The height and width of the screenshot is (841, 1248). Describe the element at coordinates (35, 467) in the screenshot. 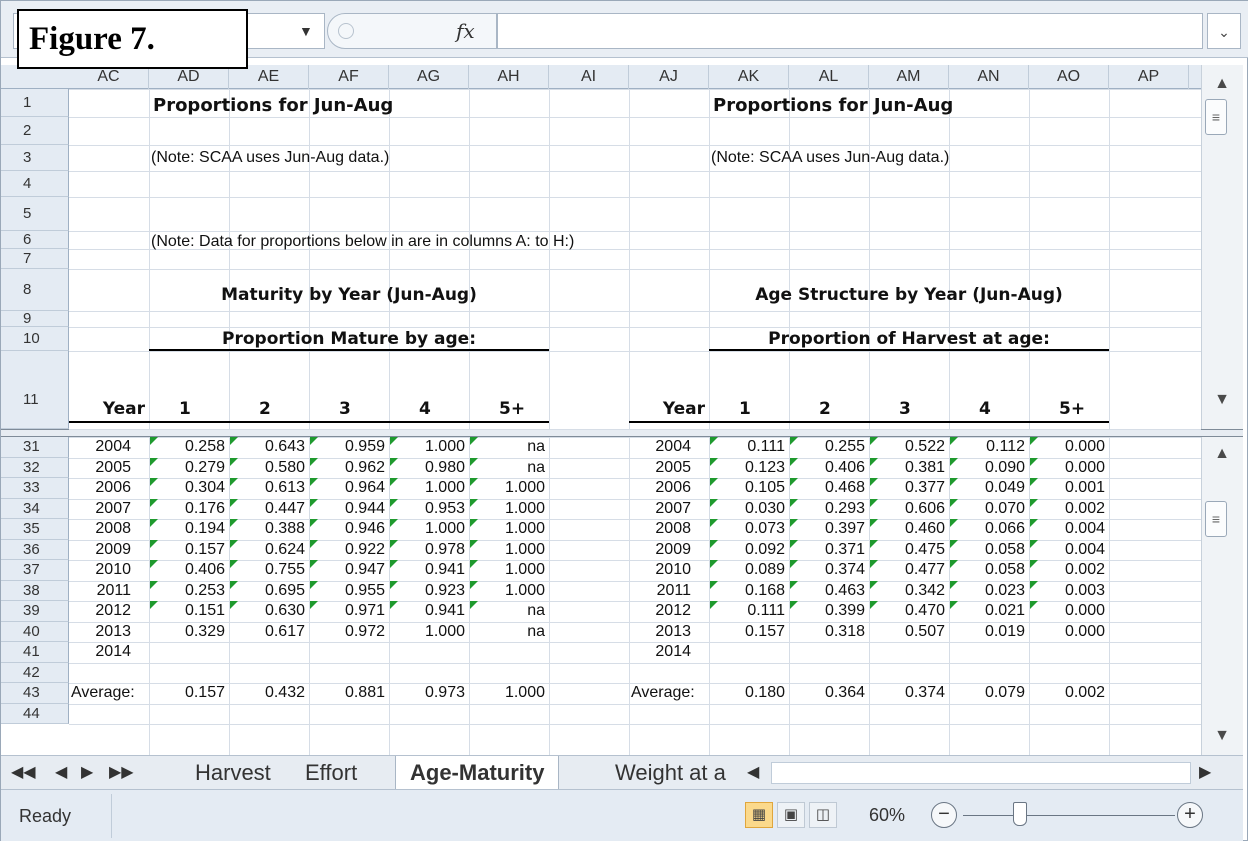

I see `row-header-32: 32` at that location.